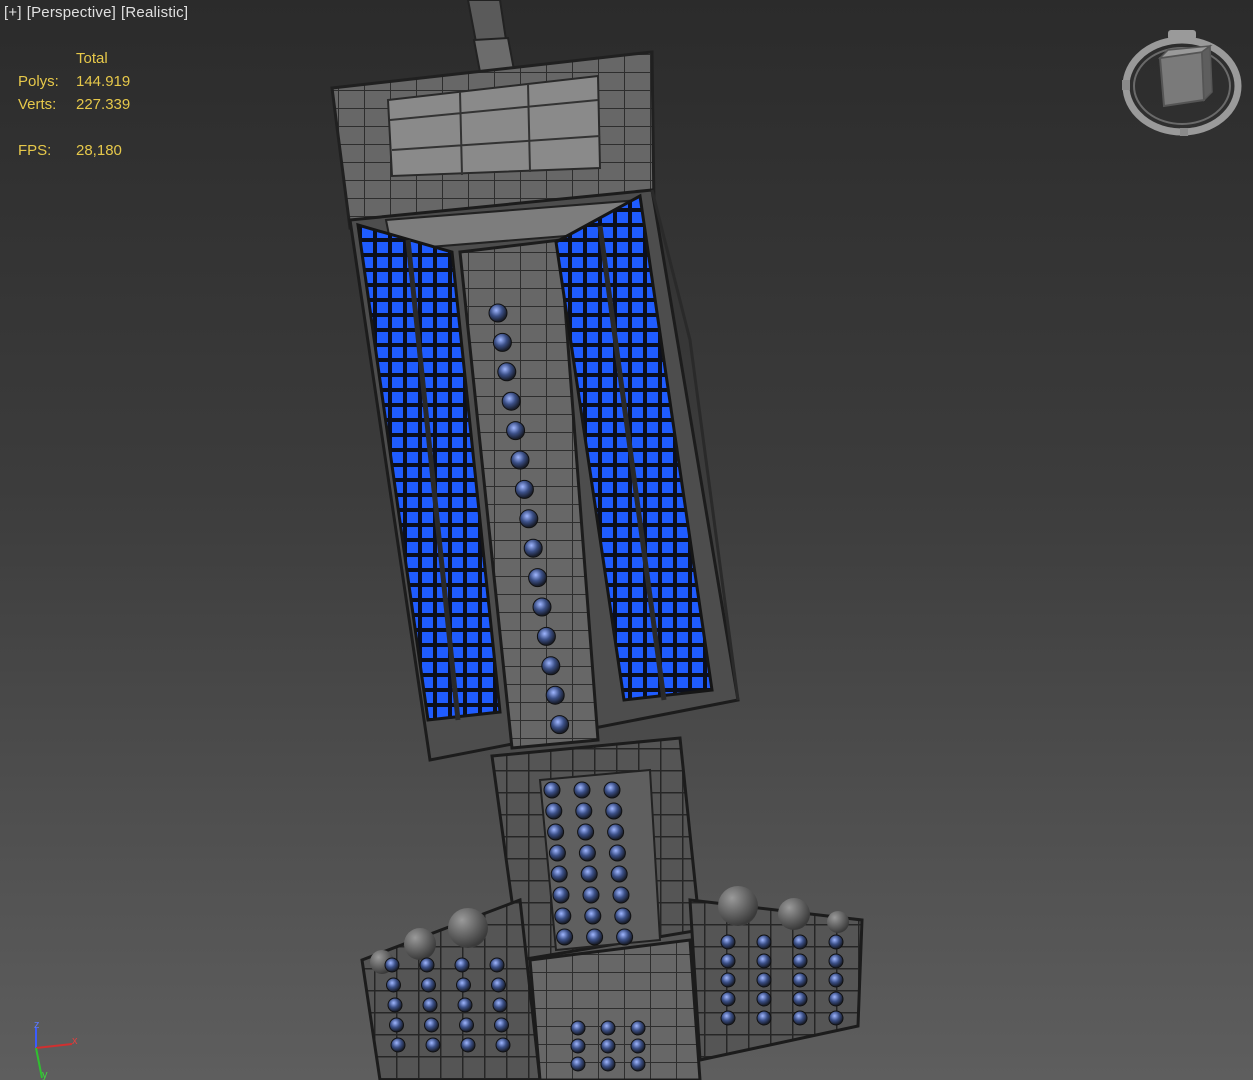  What do you see at coordinates (491, 37) in the screenshot?
I see `antenna` at bounding box center [491, 37].